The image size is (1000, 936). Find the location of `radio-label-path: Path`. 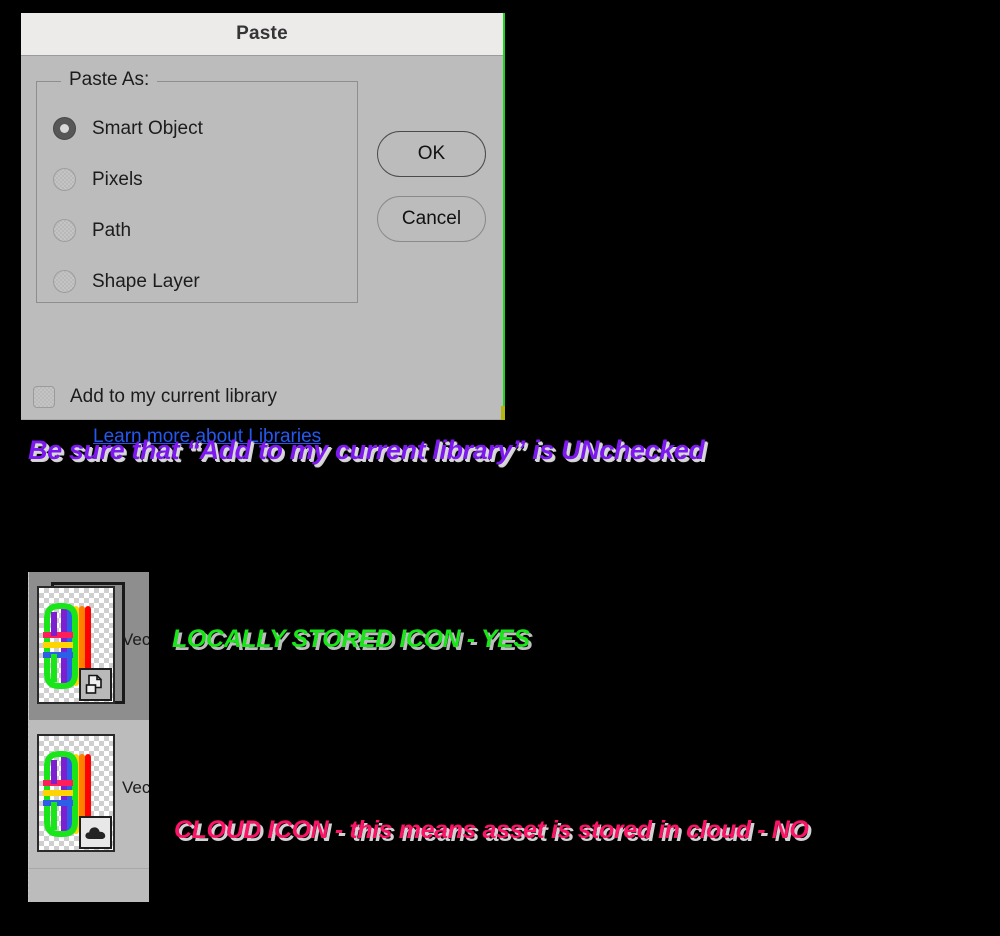

radio-label-path: Path is located at coordinates (112, 230).